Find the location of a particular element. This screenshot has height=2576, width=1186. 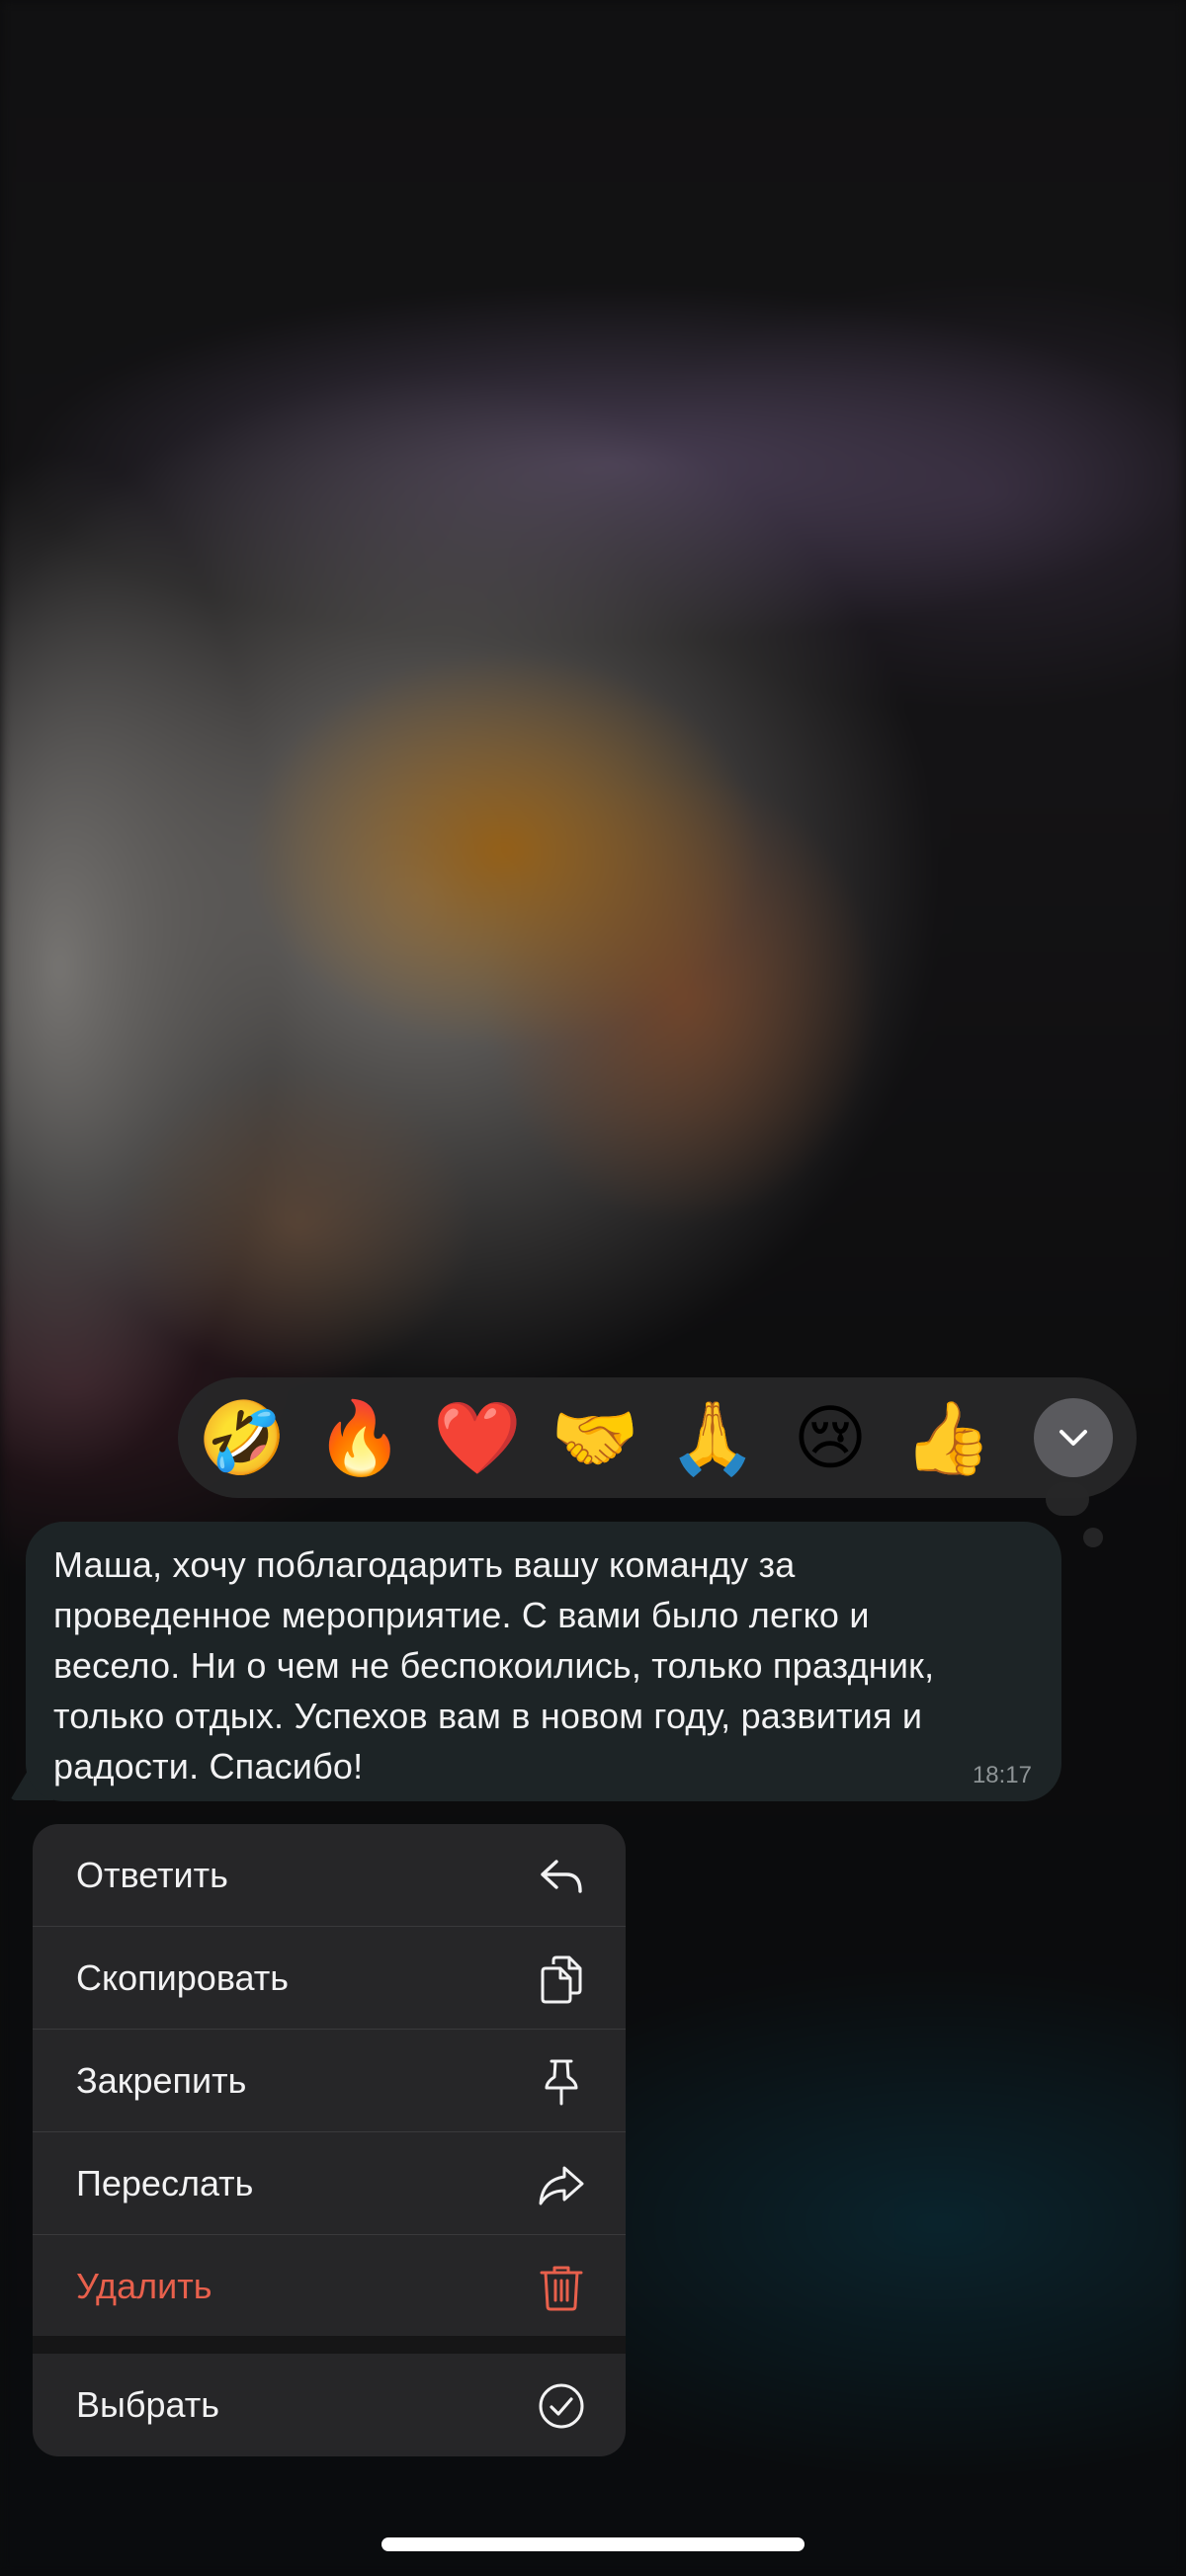

message-line: радости. Спасибо! is located at coordinates (208, 1766).